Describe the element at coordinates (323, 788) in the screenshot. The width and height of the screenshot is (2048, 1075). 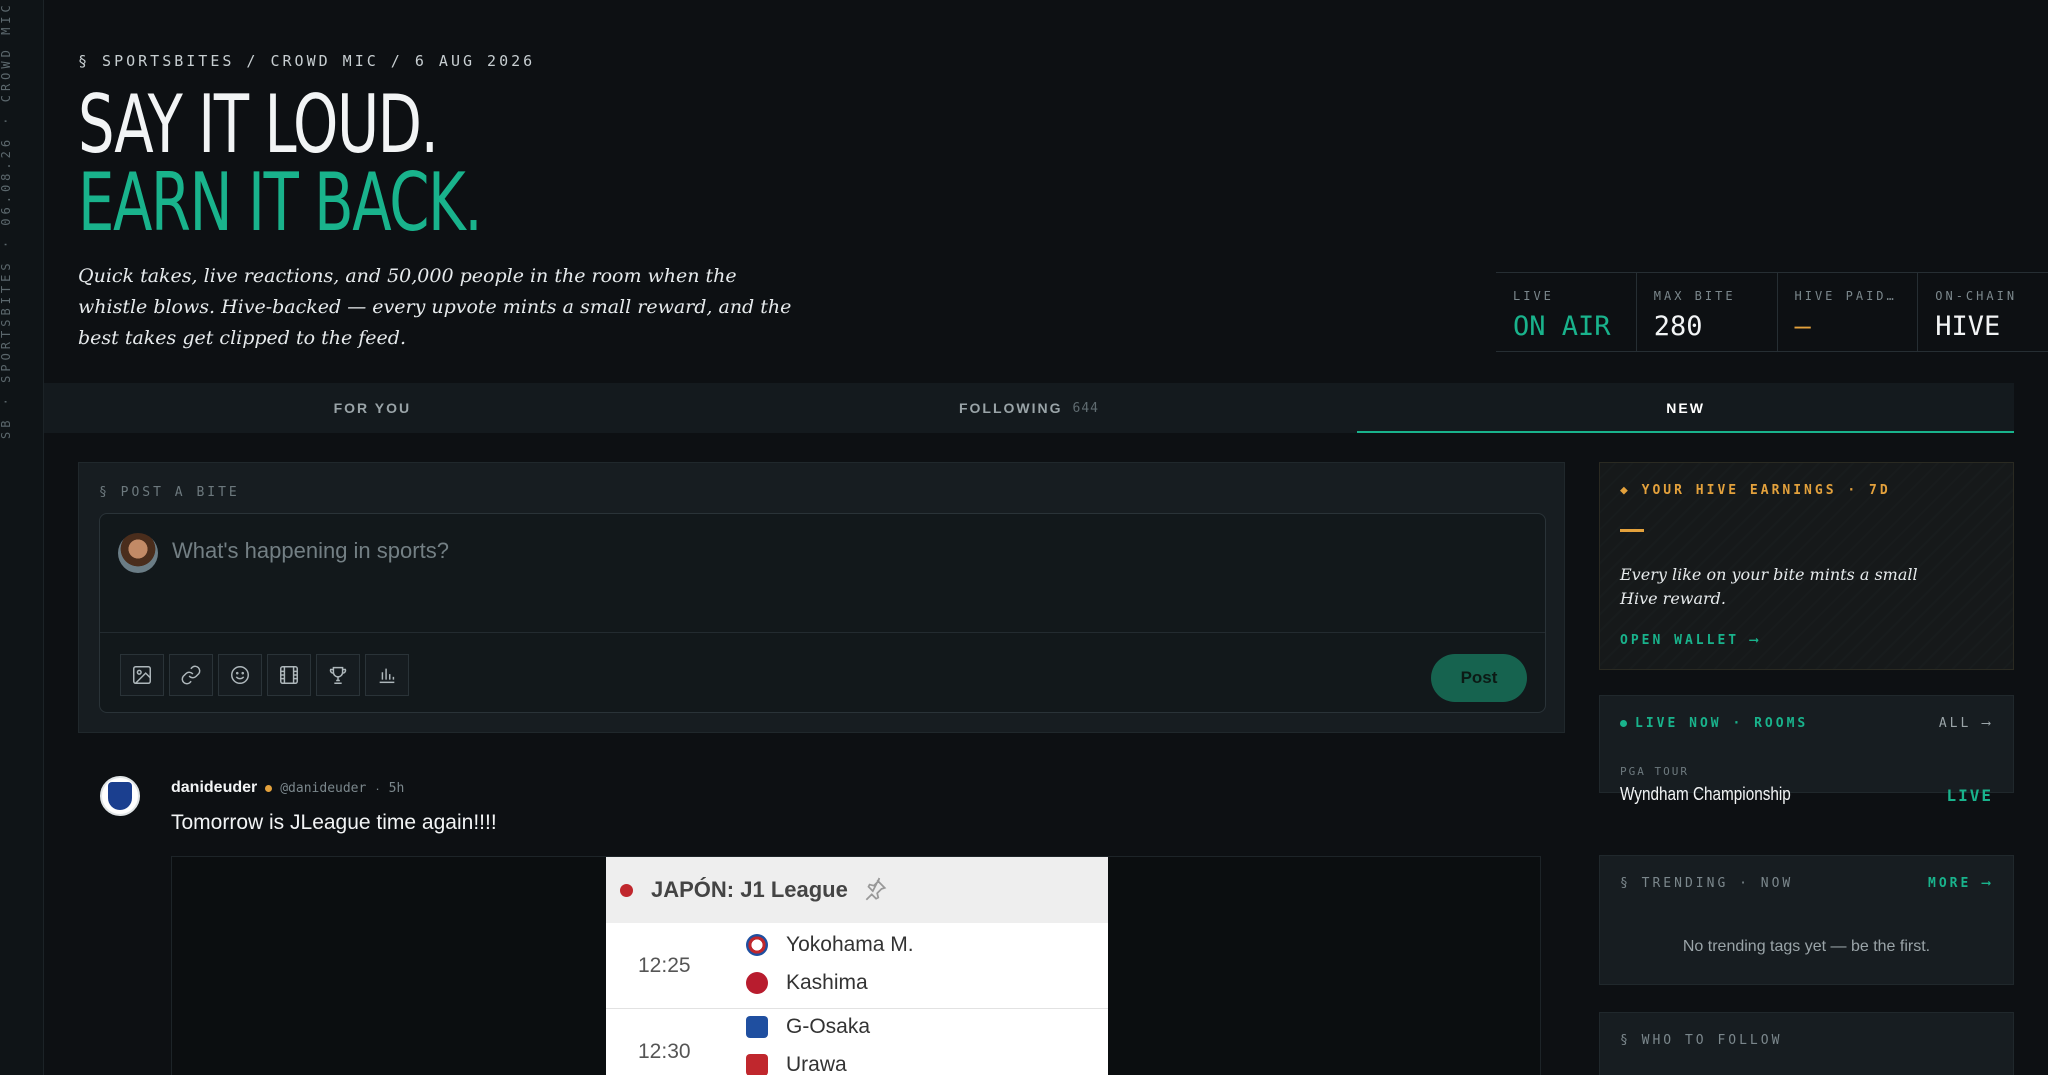
I see `post-handle: @danideuder` at that location.